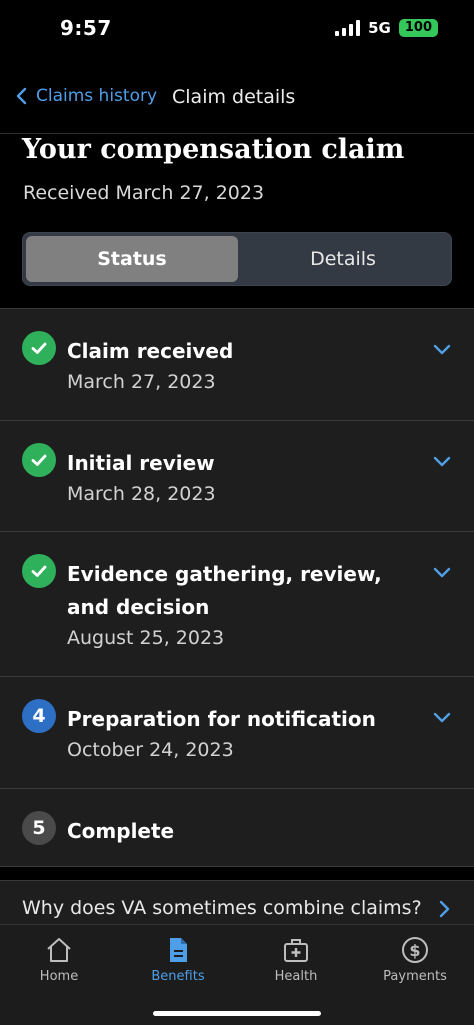 The height and width of the screenshot is (1025, 474). Describe the element at coordinates (59, 950) in the screenshot. I see `home-icon` at that location.